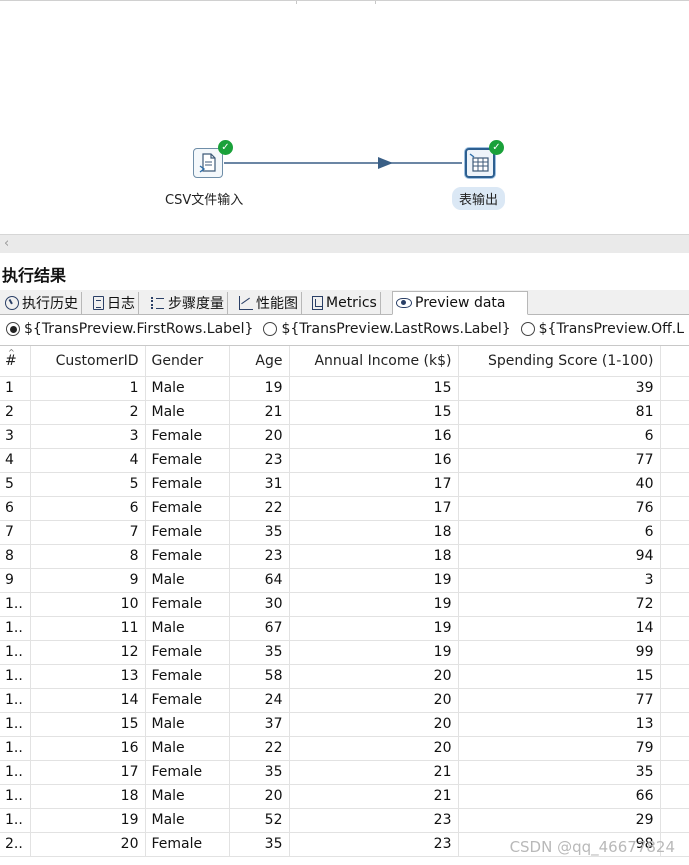 This screenshot has height=865, width=689. What do you see at coordinates (387, 329) in the screenshot?
I see `radio-last-rows: ${TransPreview.LastRows.Label}` at bounding box center [387, 329].